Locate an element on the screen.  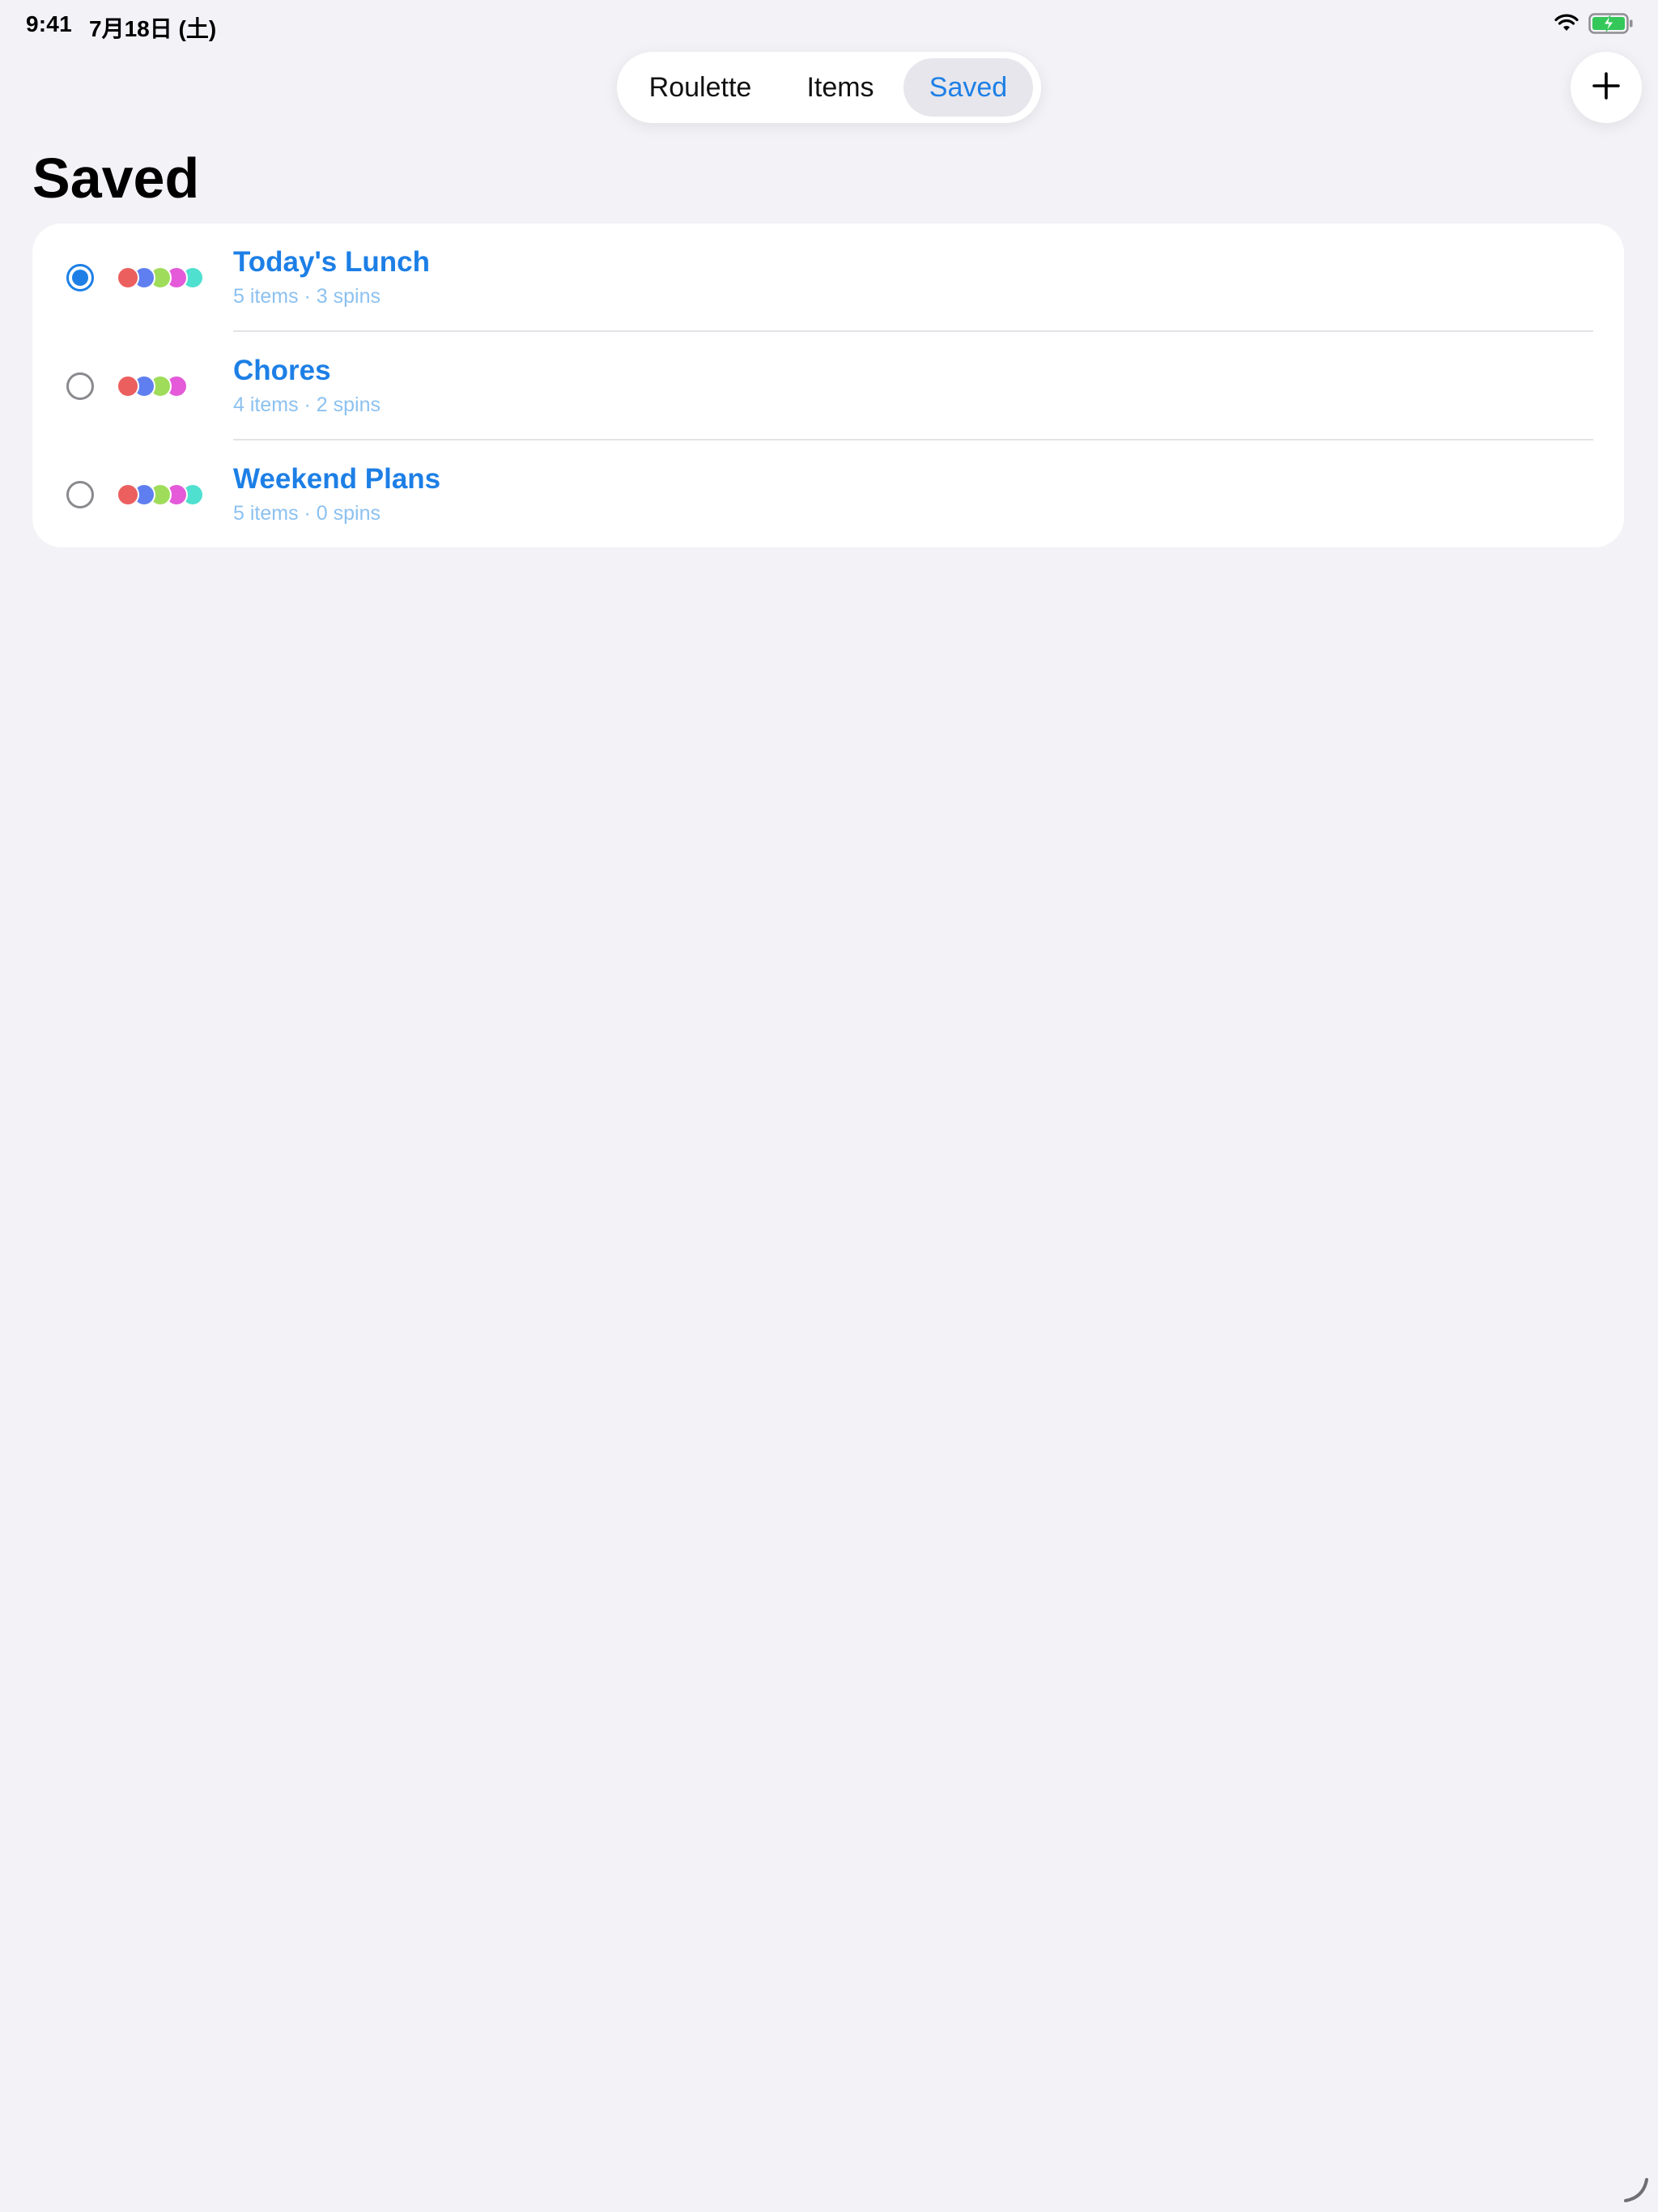
saved-list-row-chores: Chores 4 items · 2 spins is located at coordinates (828, 386).